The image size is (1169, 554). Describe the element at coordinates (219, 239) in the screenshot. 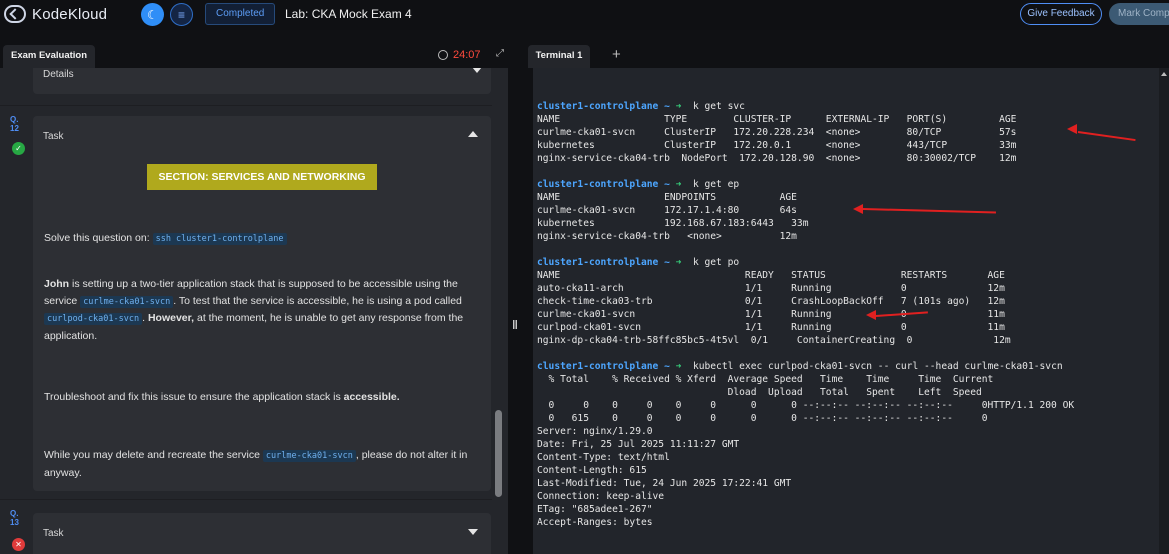

I see `ssh-command: ssh cluster1-controlplane` at that location.